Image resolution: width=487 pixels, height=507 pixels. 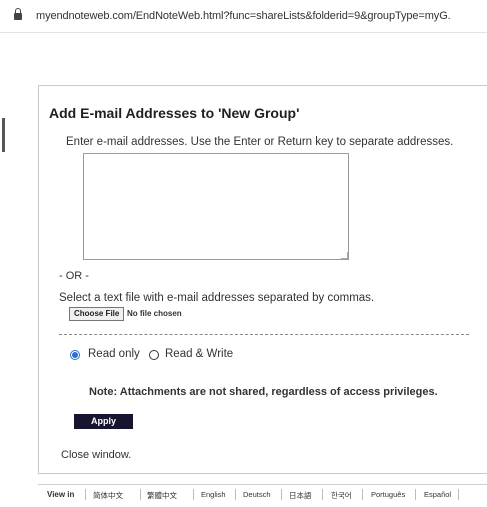 I want to click on resize-grip-icon, so click(x=344, y=255).